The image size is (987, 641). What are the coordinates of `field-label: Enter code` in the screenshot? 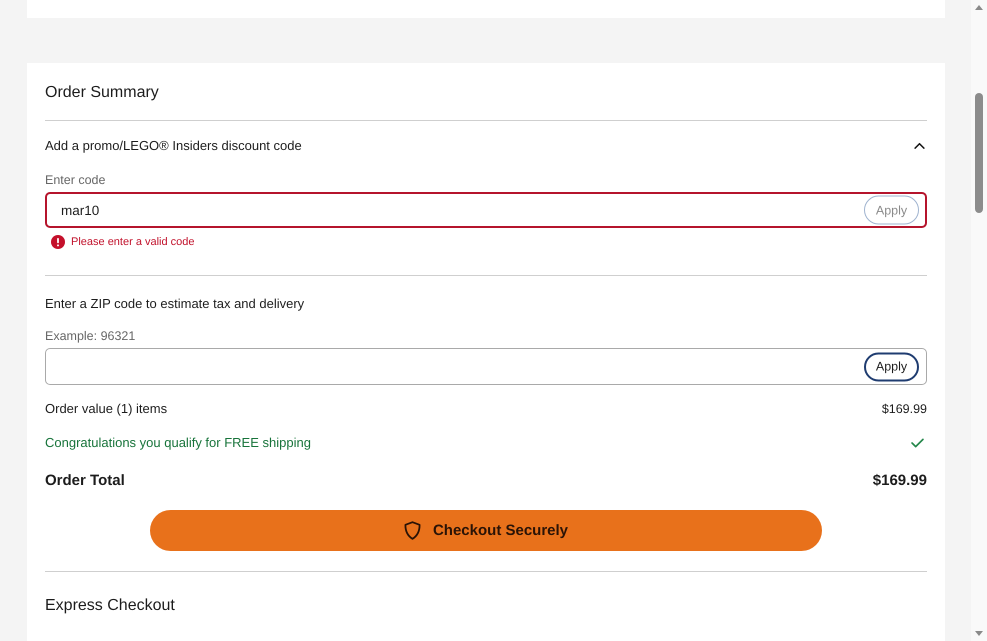 It's located at (75, 180).